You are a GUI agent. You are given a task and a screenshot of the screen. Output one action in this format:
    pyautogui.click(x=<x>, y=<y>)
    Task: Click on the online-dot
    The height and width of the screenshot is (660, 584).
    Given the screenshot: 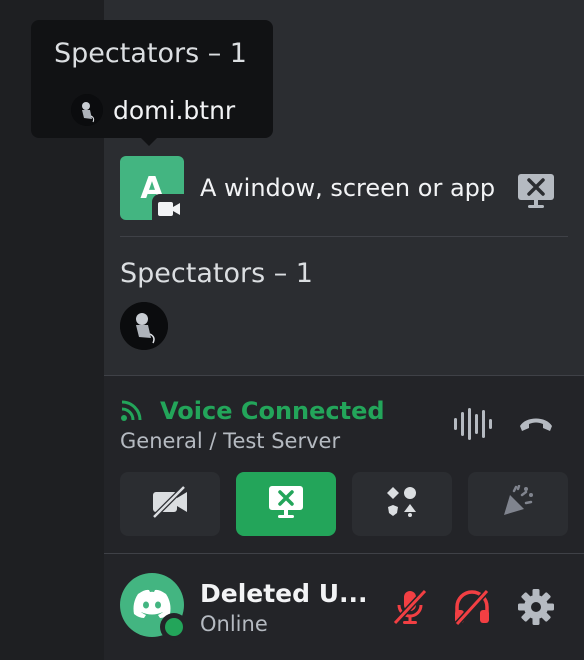 What is the action you would take?
    pyautogui.click(x=174, y=627)
    